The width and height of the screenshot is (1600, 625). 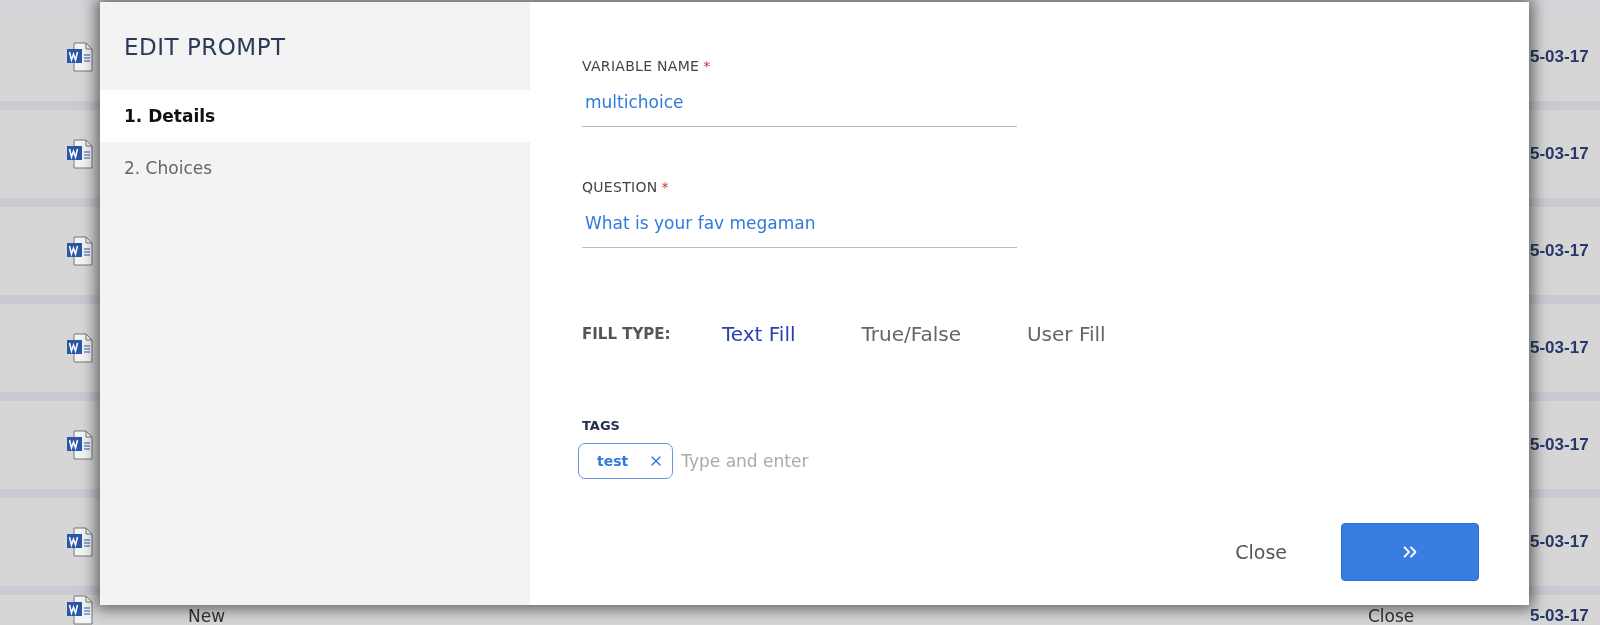 What do you see at coordinates (207, 616) in the screenshot?
I see `document-title: New` at bounding box center [207, 616].